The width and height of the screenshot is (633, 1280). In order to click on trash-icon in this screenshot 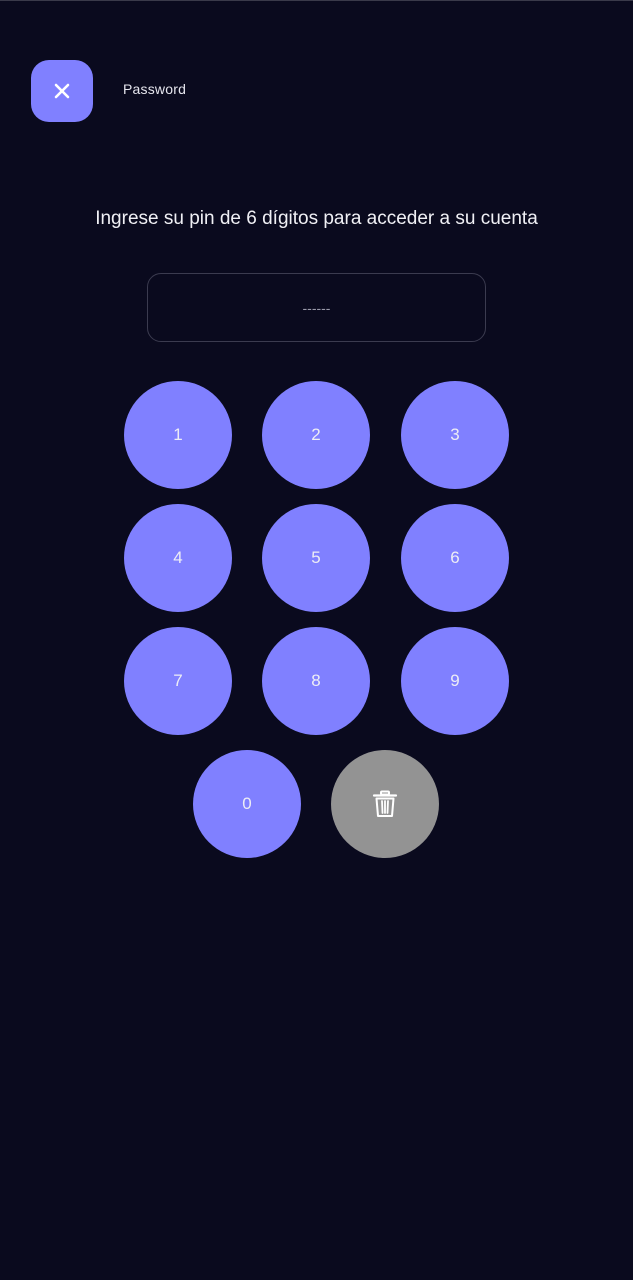, I will do `click(385, 803)`.